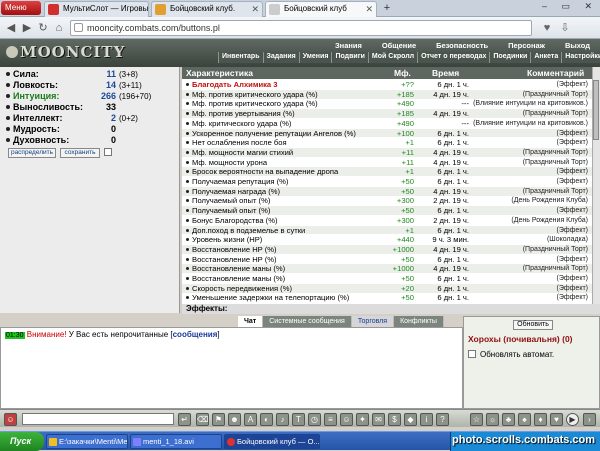 This screenshot has height=451, width=600. I want to click on translit-icon: T, so click(298, 419).